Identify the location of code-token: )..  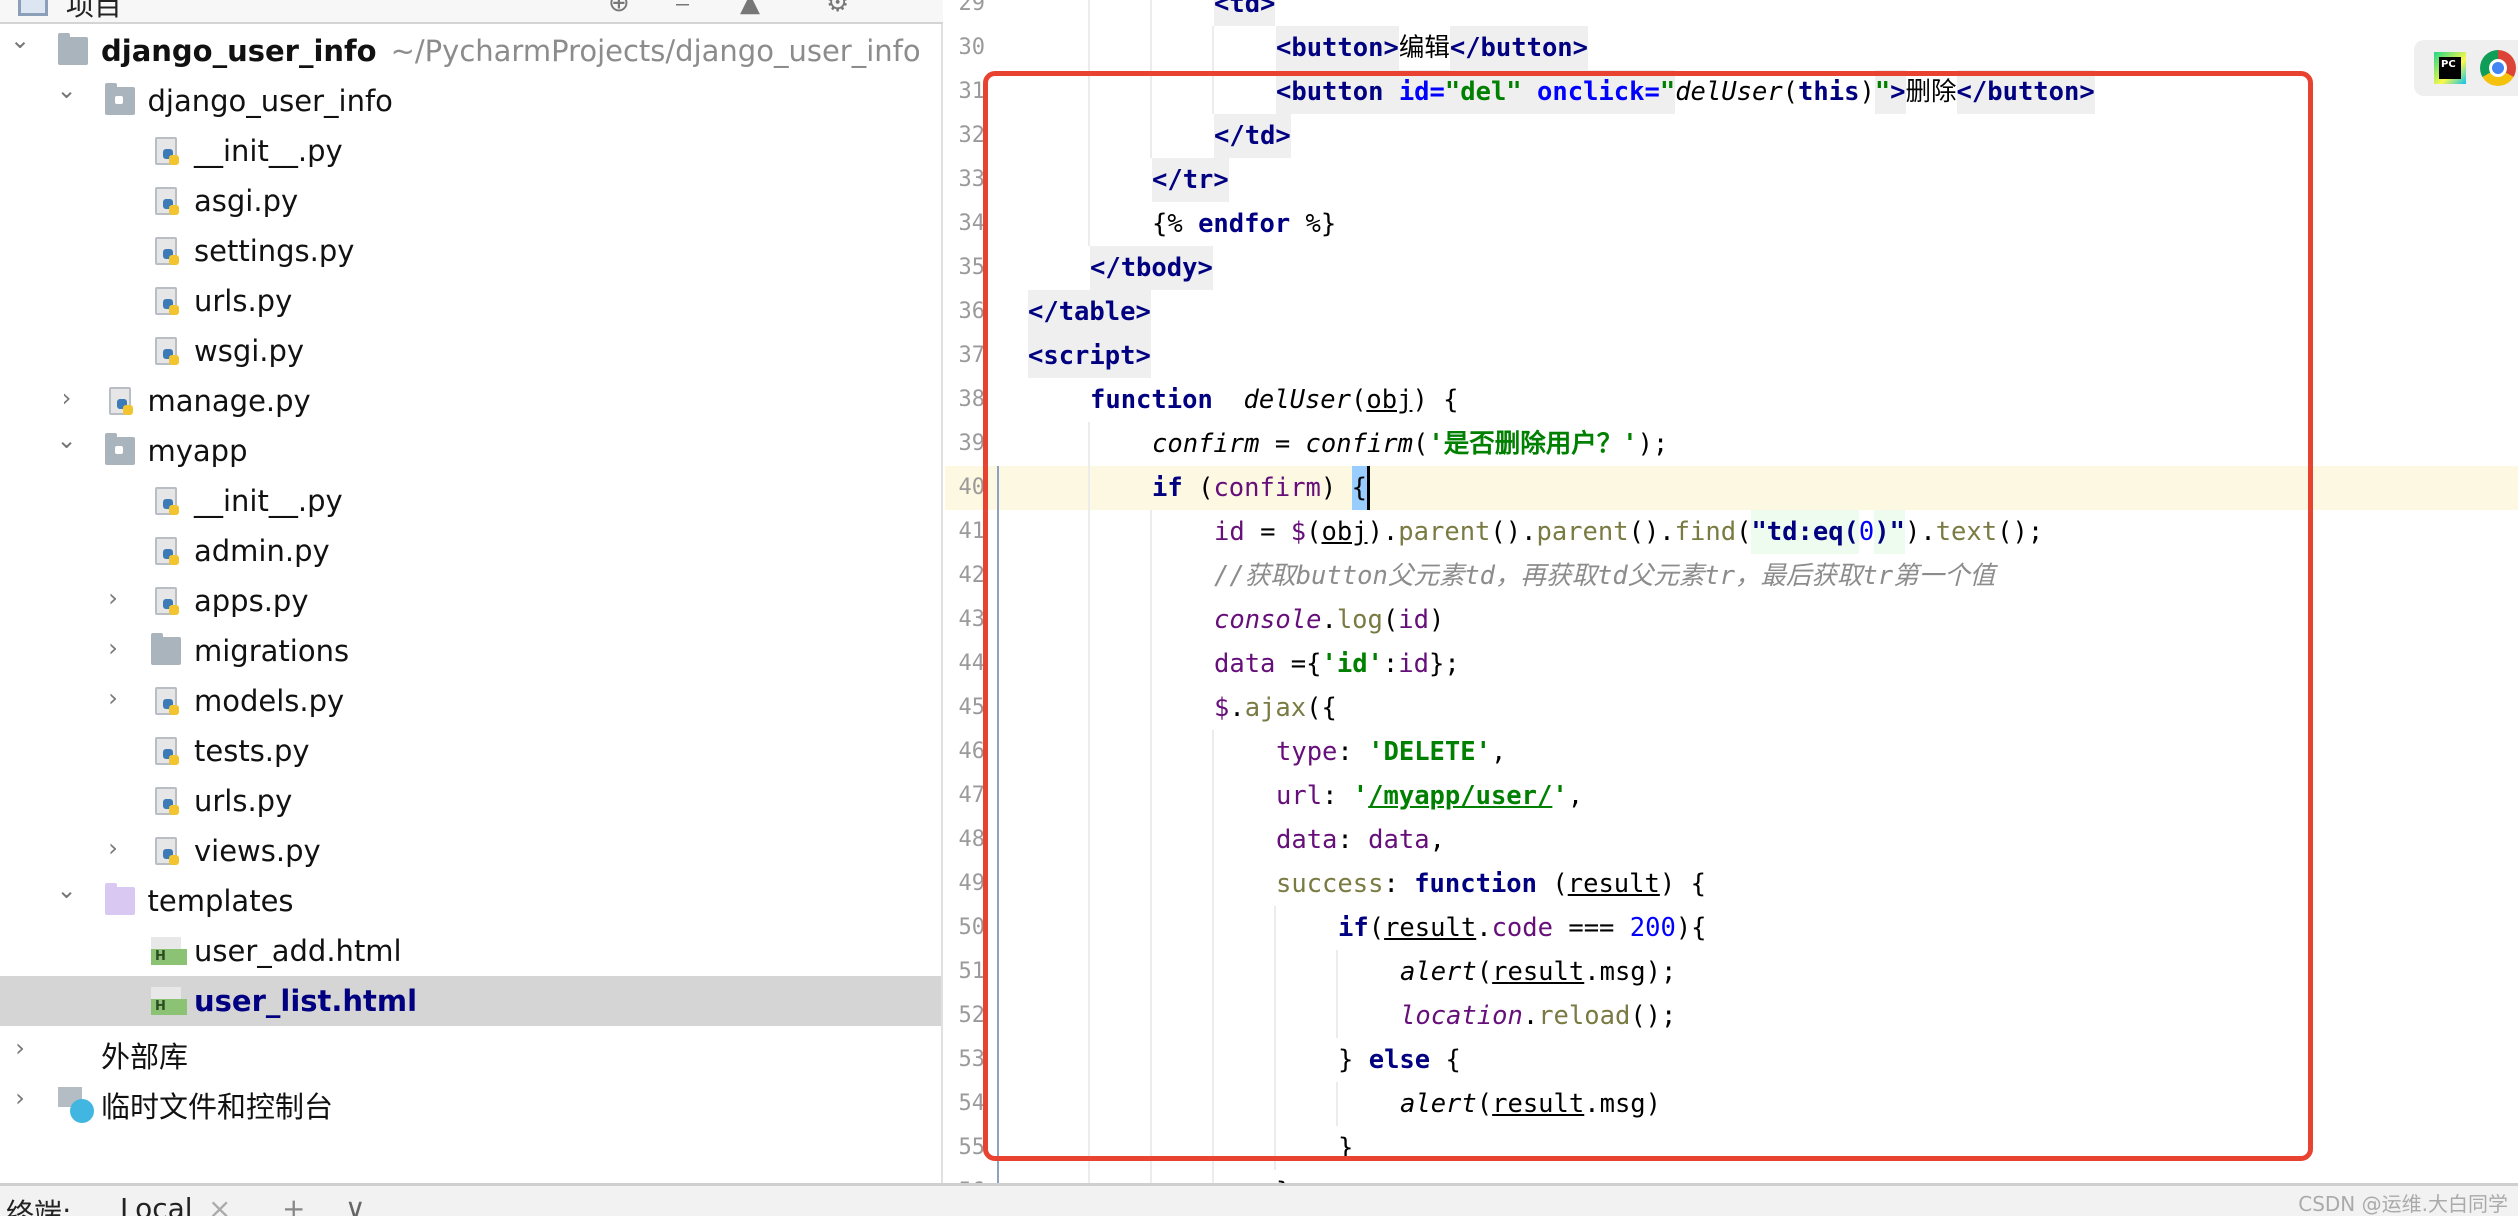
(1383, 532).